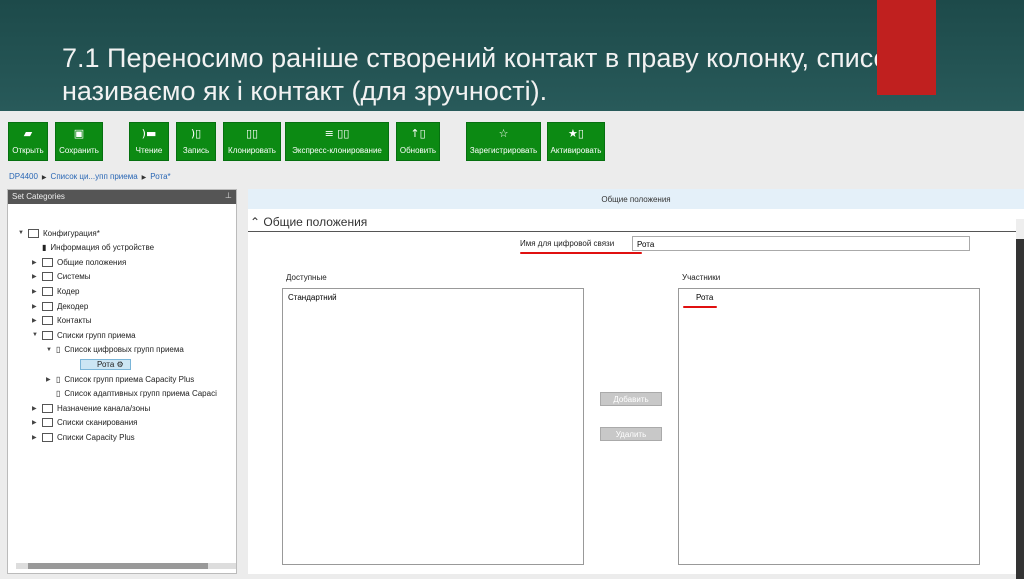 The width and height of the screenshot is (1024, 579). Describe the element at coordinates (228, 195) in the screenshot. I see `pin-icon: ⊥` at that location.